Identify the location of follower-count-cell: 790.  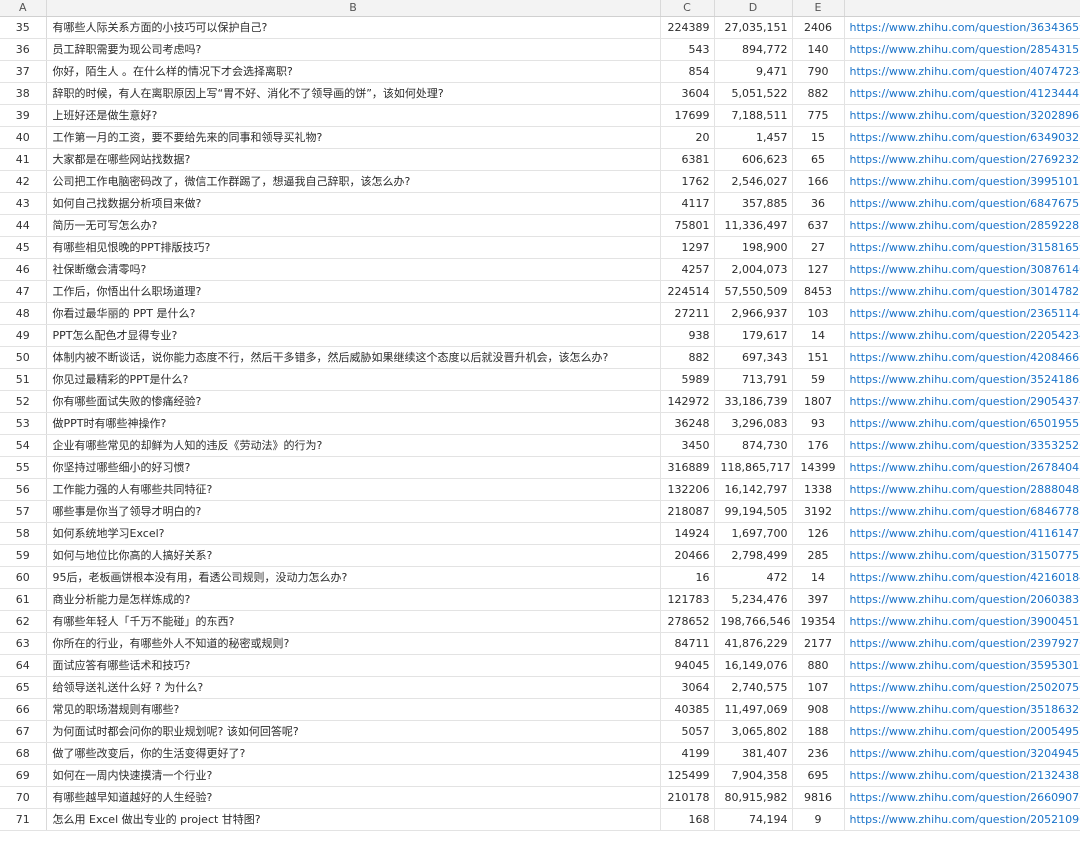
(818, 71).